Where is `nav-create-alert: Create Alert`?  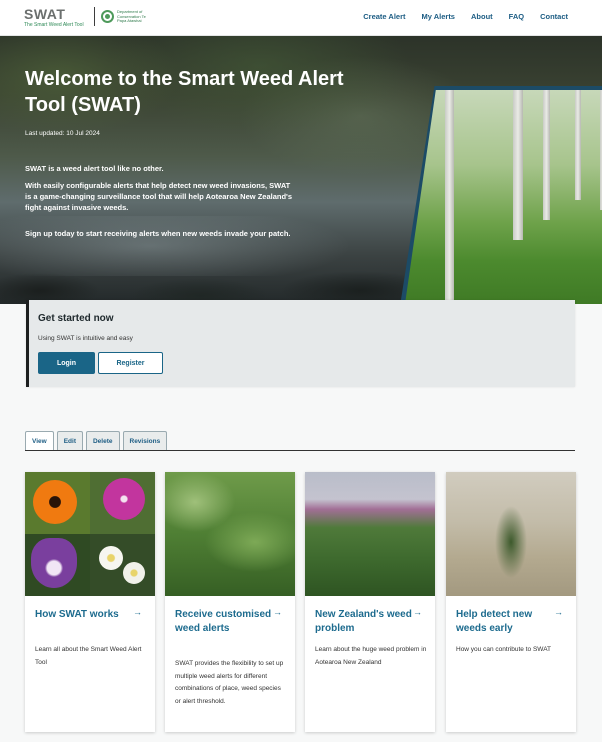
nav-create-alert: Create Alert is located at coordinates (384, 16).